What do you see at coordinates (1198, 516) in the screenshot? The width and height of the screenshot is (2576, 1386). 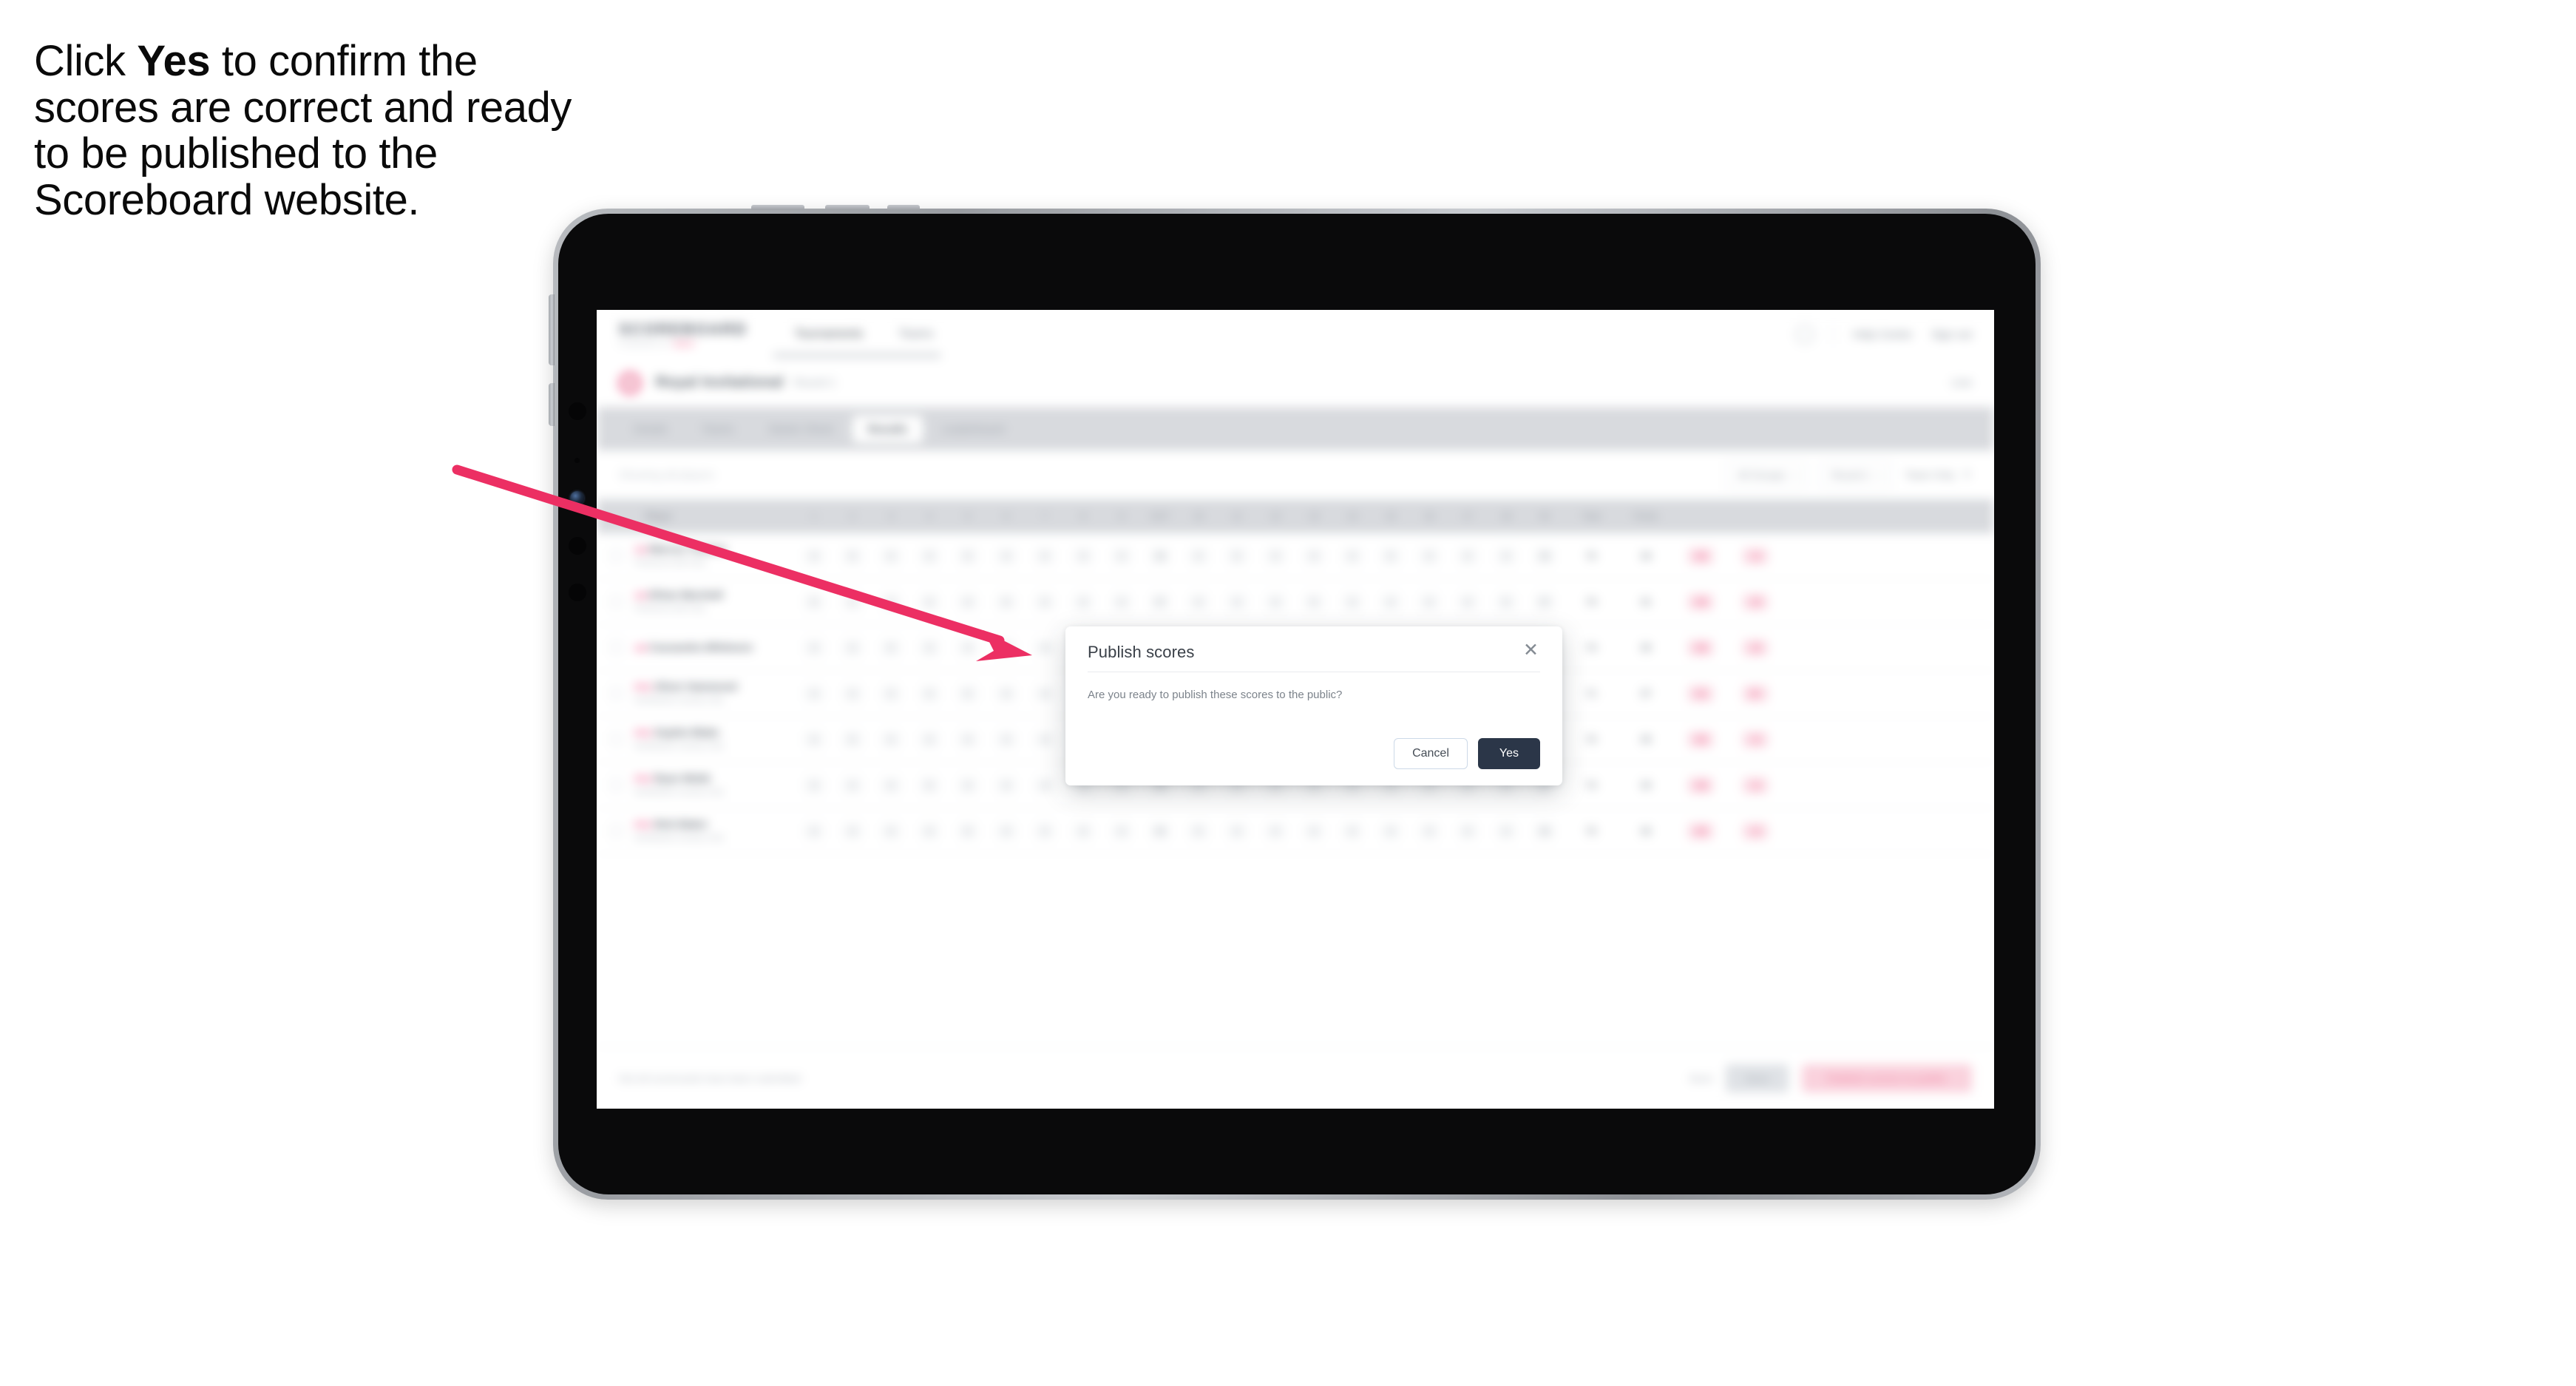 I see `column-header: 10` at bounding box center [1198, 516].